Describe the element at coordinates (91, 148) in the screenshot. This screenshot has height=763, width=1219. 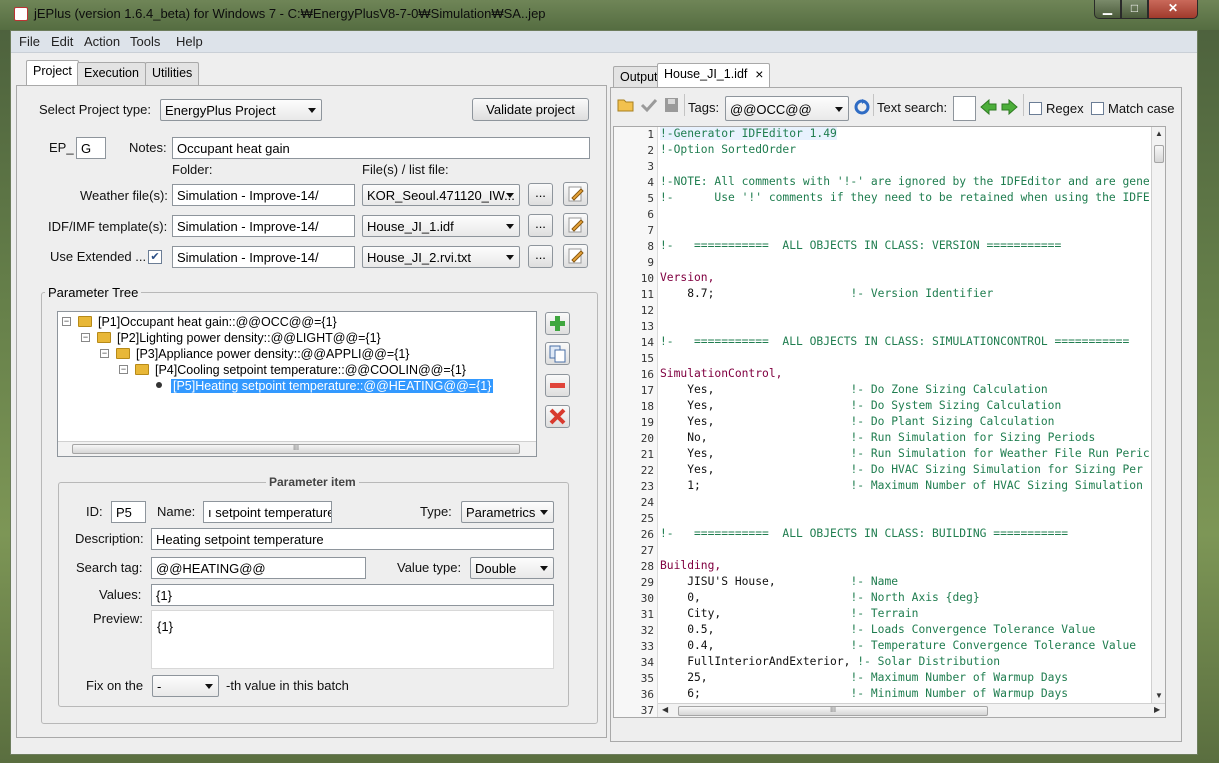
I see `ep-prefix-field: G` at that location.